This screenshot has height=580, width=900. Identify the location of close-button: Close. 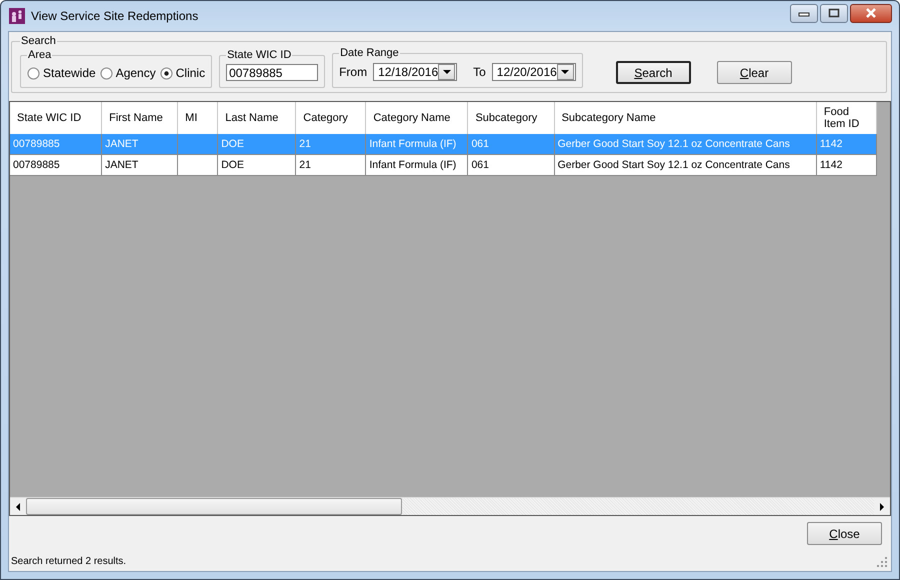
(844, 533).